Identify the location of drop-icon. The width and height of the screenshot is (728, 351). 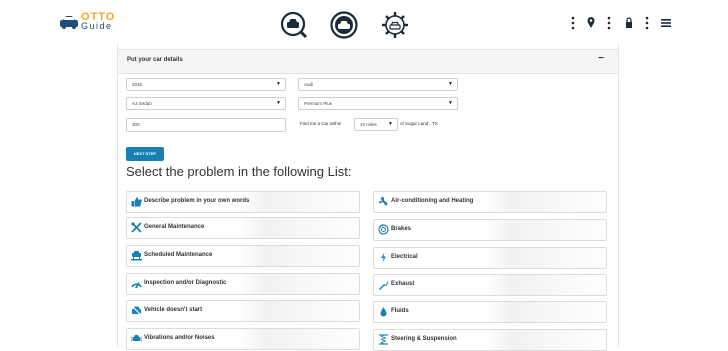
(383, 312).